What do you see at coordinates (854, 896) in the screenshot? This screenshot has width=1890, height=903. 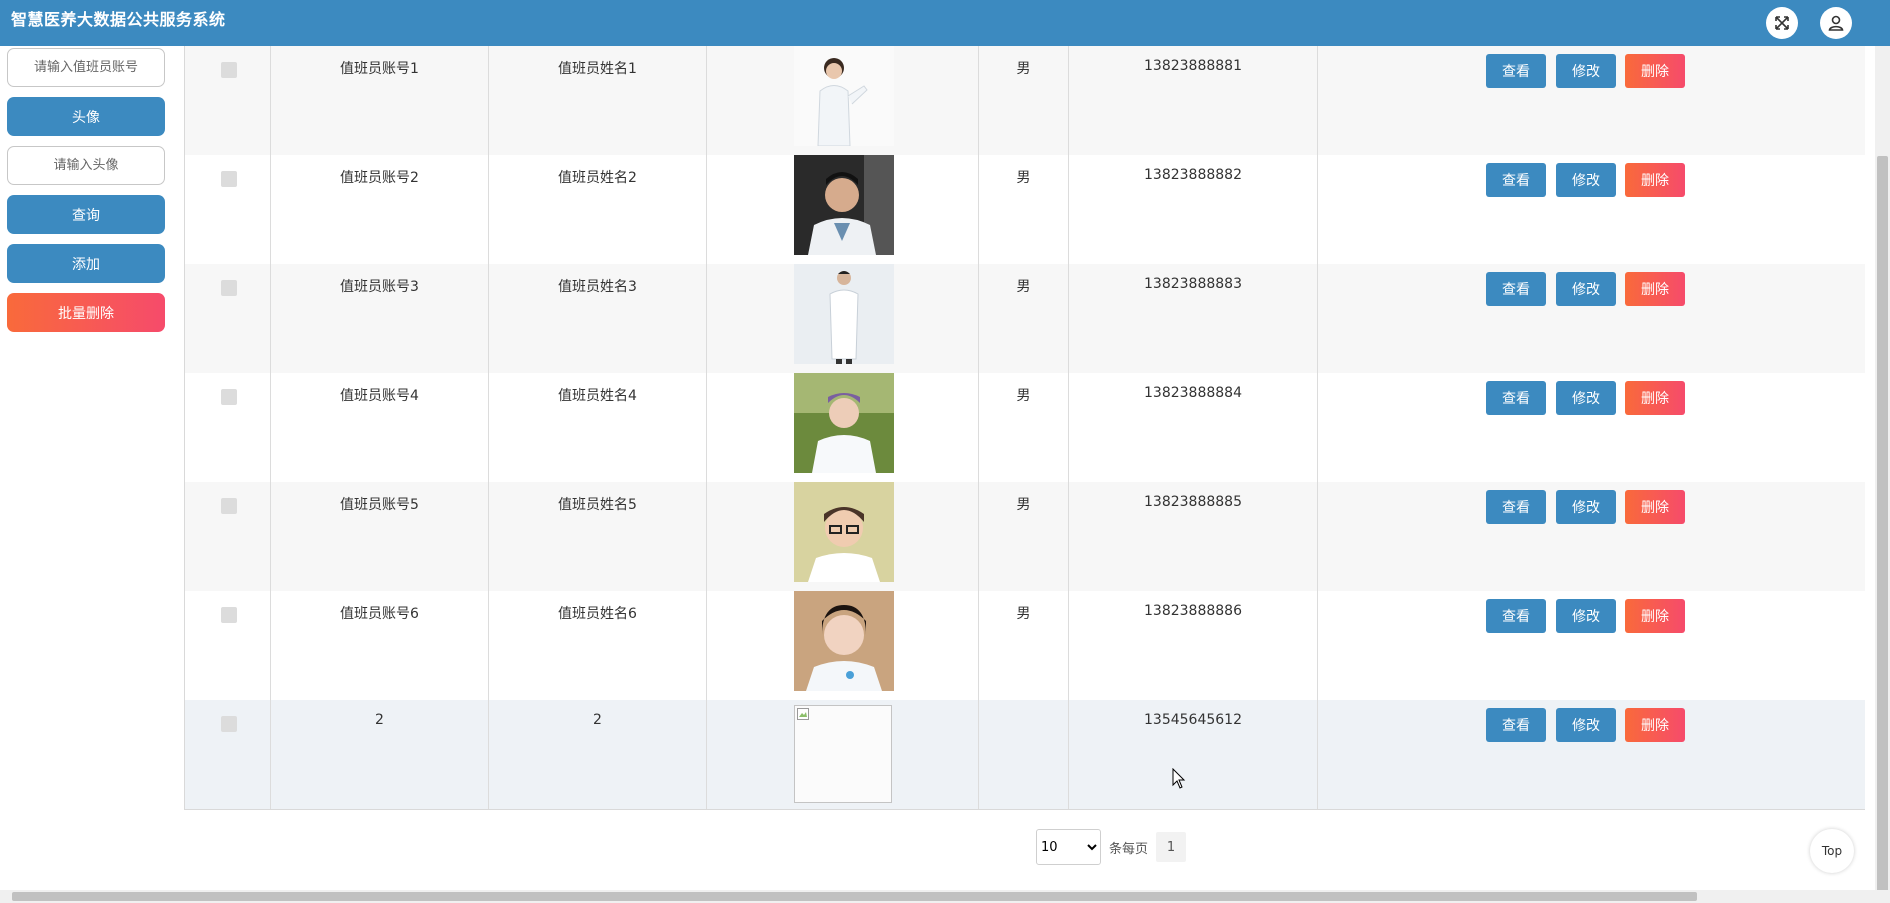 I see `horizontal-scroll-thumb` at bounding box center [854, 896].